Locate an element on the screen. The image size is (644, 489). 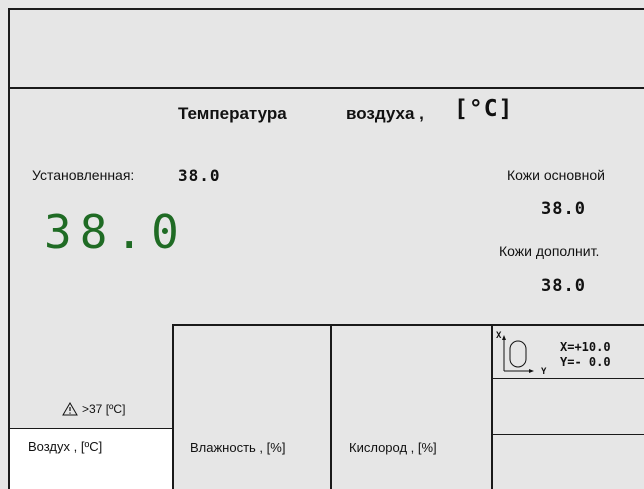
alarm-indicator: >37 [ºC] is located at coordinates (93, 409).